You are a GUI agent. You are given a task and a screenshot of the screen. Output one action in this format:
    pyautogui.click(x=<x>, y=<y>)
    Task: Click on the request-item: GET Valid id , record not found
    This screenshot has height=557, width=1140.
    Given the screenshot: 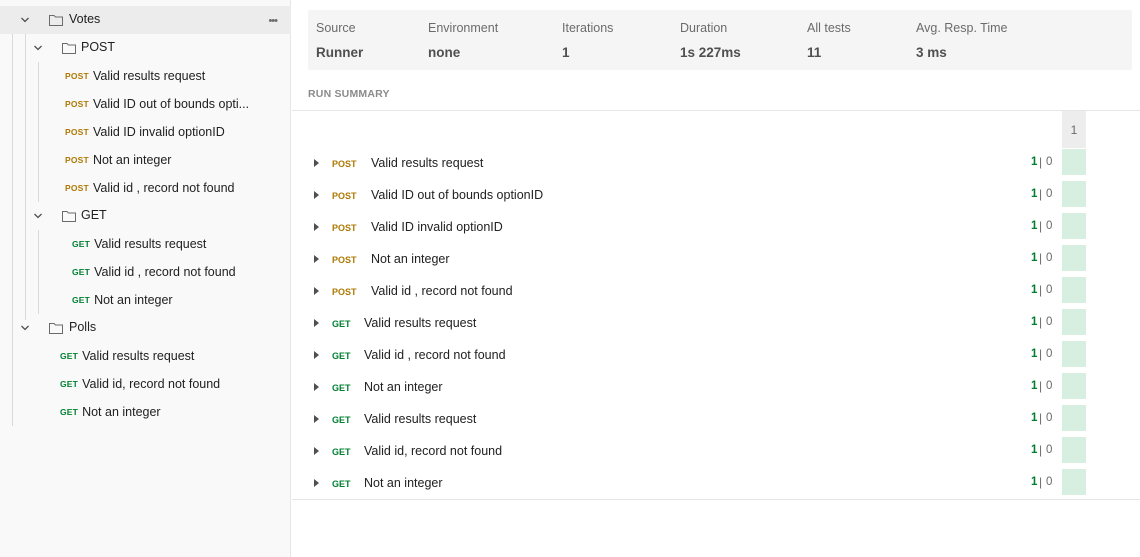 What is the action you would take?
    pyautogui.click(x=154, y=272)
    